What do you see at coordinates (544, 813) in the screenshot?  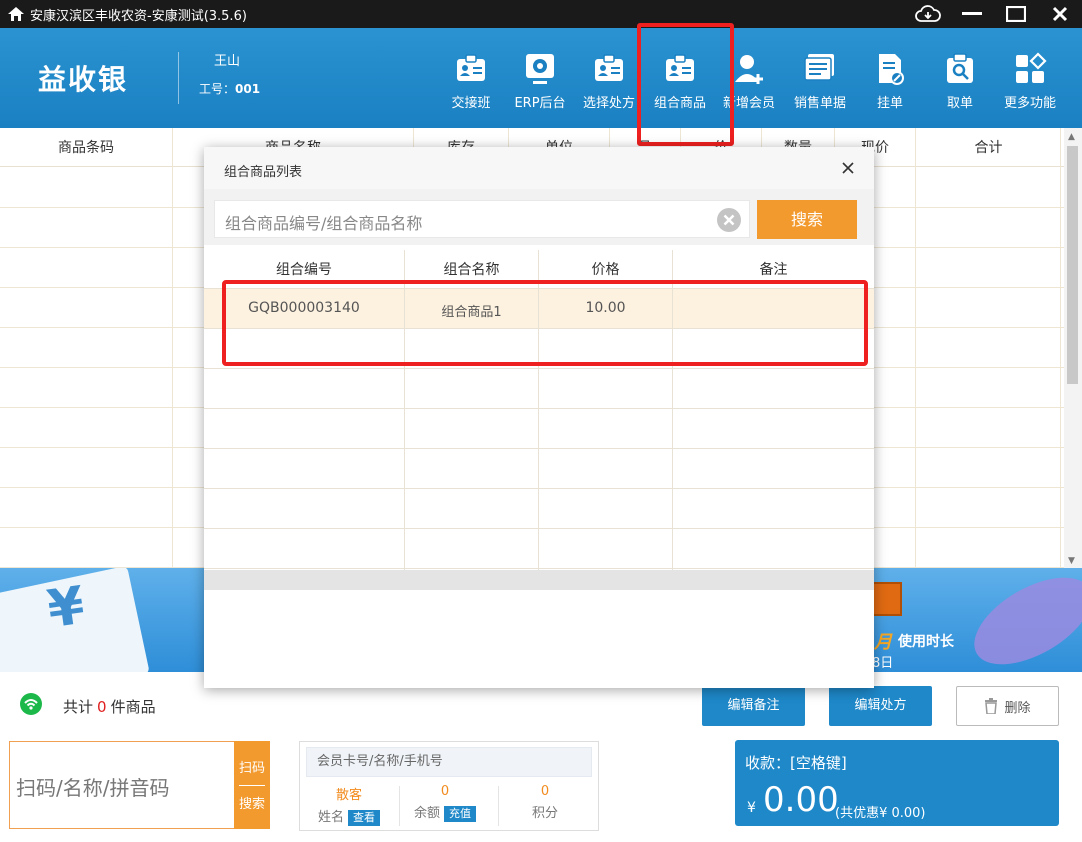 I see `member-points-label: 积分` at bounding box center [544, 813].